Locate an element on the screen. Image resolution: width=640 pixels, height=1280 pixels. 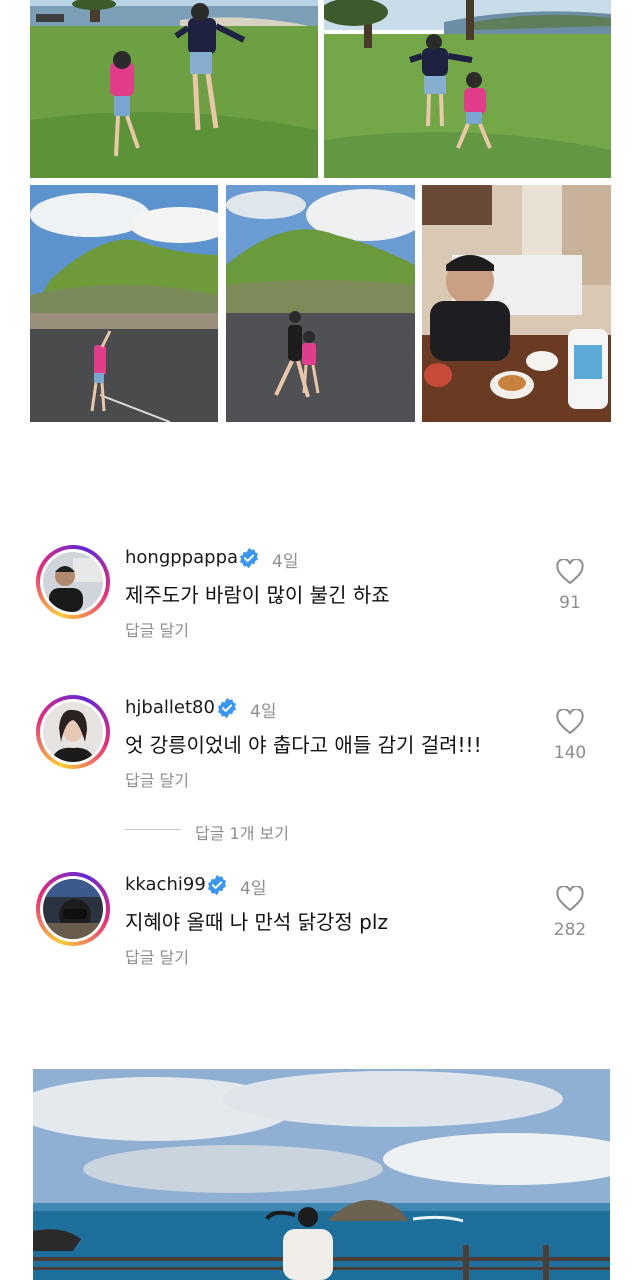
photo-dinner is located at coordinates (516, 303).